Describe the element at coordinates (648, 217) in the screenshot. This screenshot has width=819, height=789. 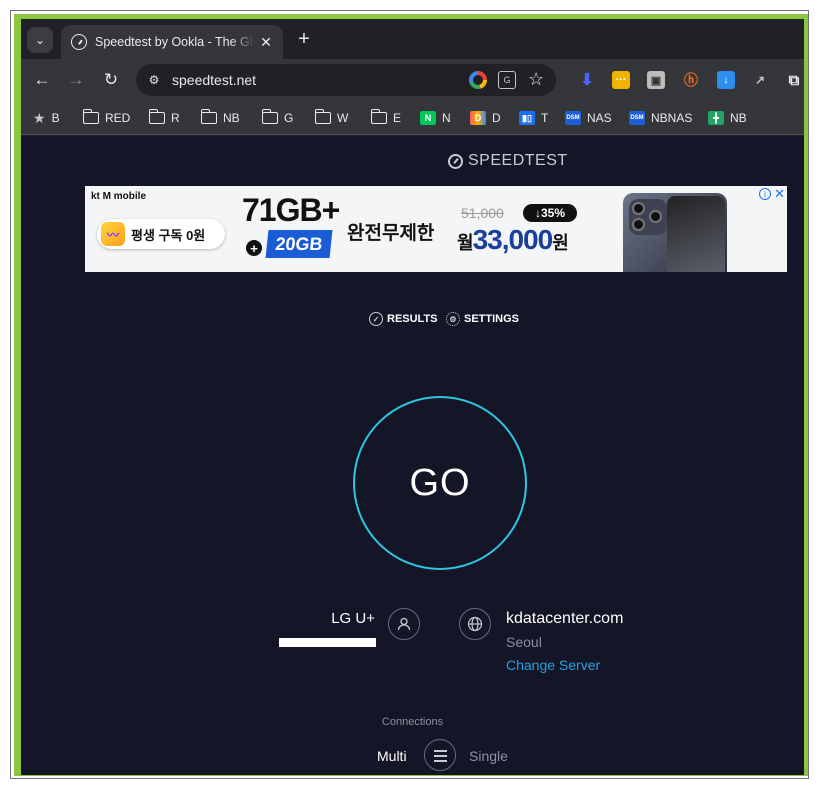
I see `camera-icon` at that location.